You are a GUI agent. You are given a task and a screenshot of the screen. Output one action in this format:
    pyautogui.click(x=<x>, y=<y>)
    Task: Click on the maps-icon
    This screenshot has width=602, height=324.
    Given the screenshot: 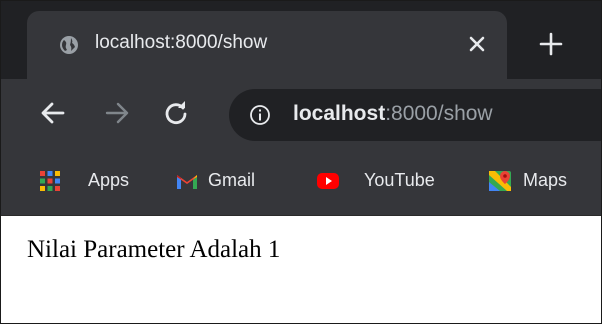 What is the action you would take?
    pyautogui.click(x=500, y=181)
    